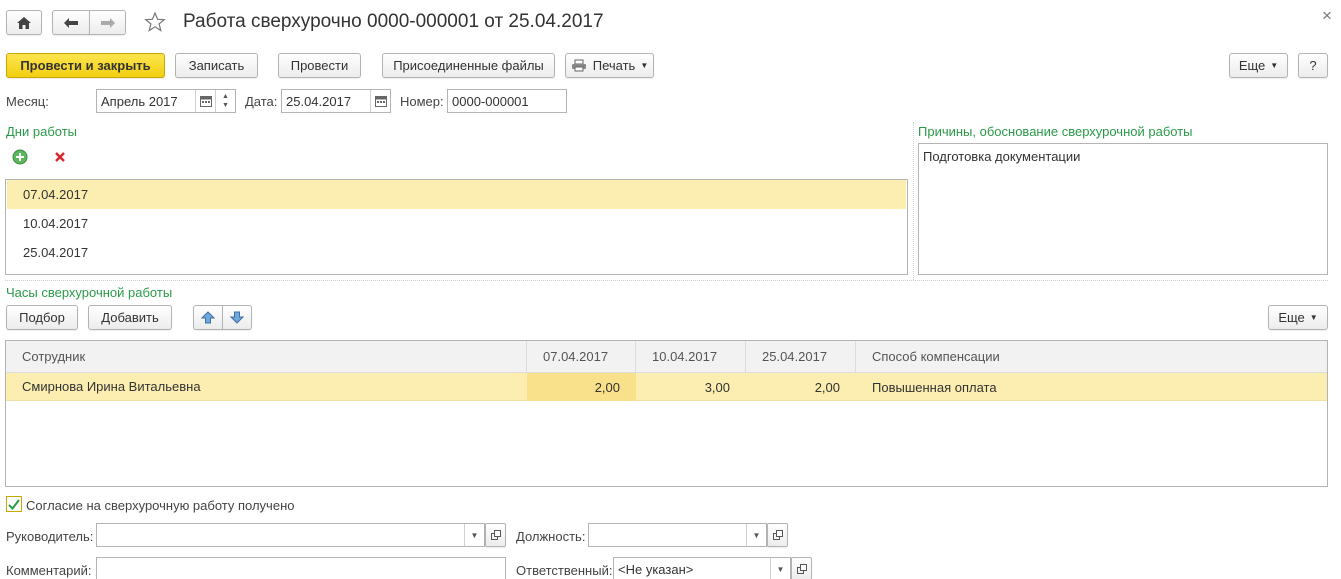 This screenshot has height=579, width=1341. What do you see at coordinates (42, 131) in the screenshot?
I see `work-days-title: Дни работы` at bounding box center [42, 131].